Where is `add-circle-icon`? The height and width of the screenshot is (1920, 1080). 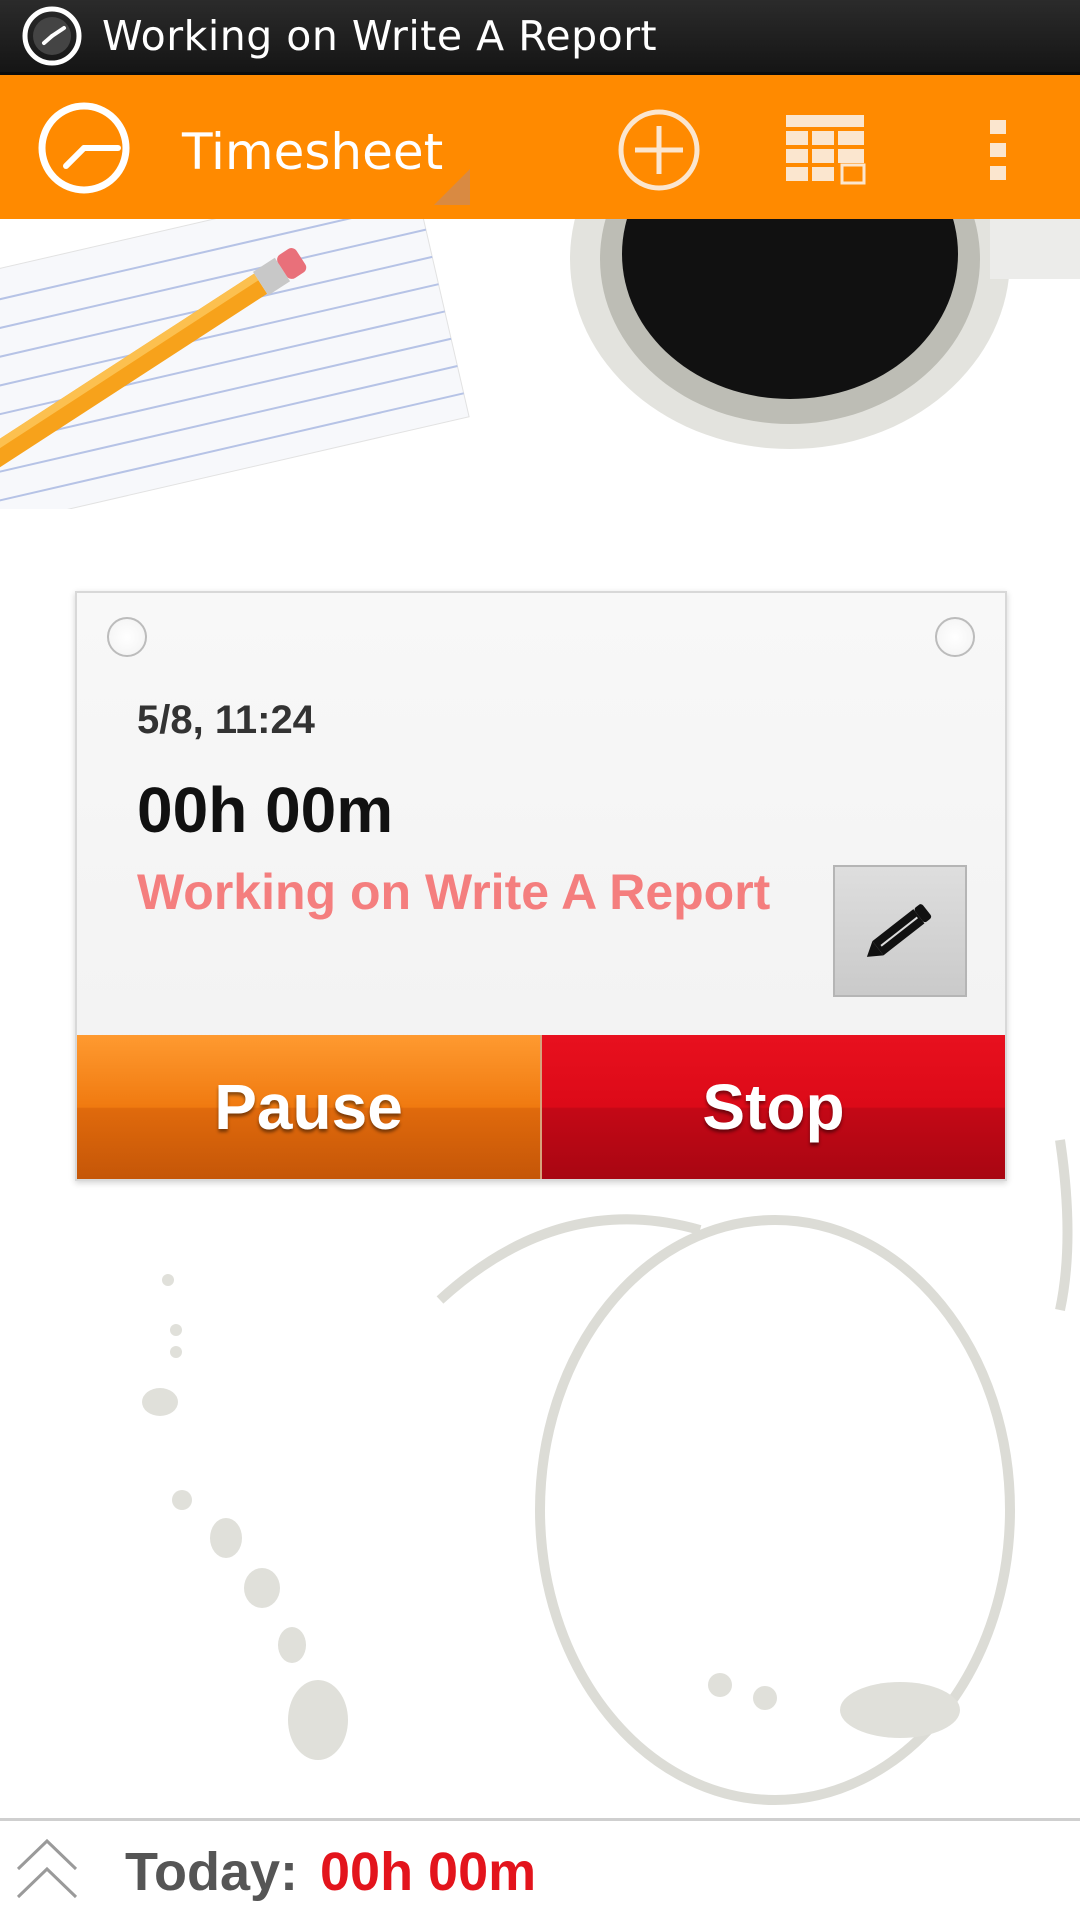 add-circle-icon is located at coordinates (659, 150).